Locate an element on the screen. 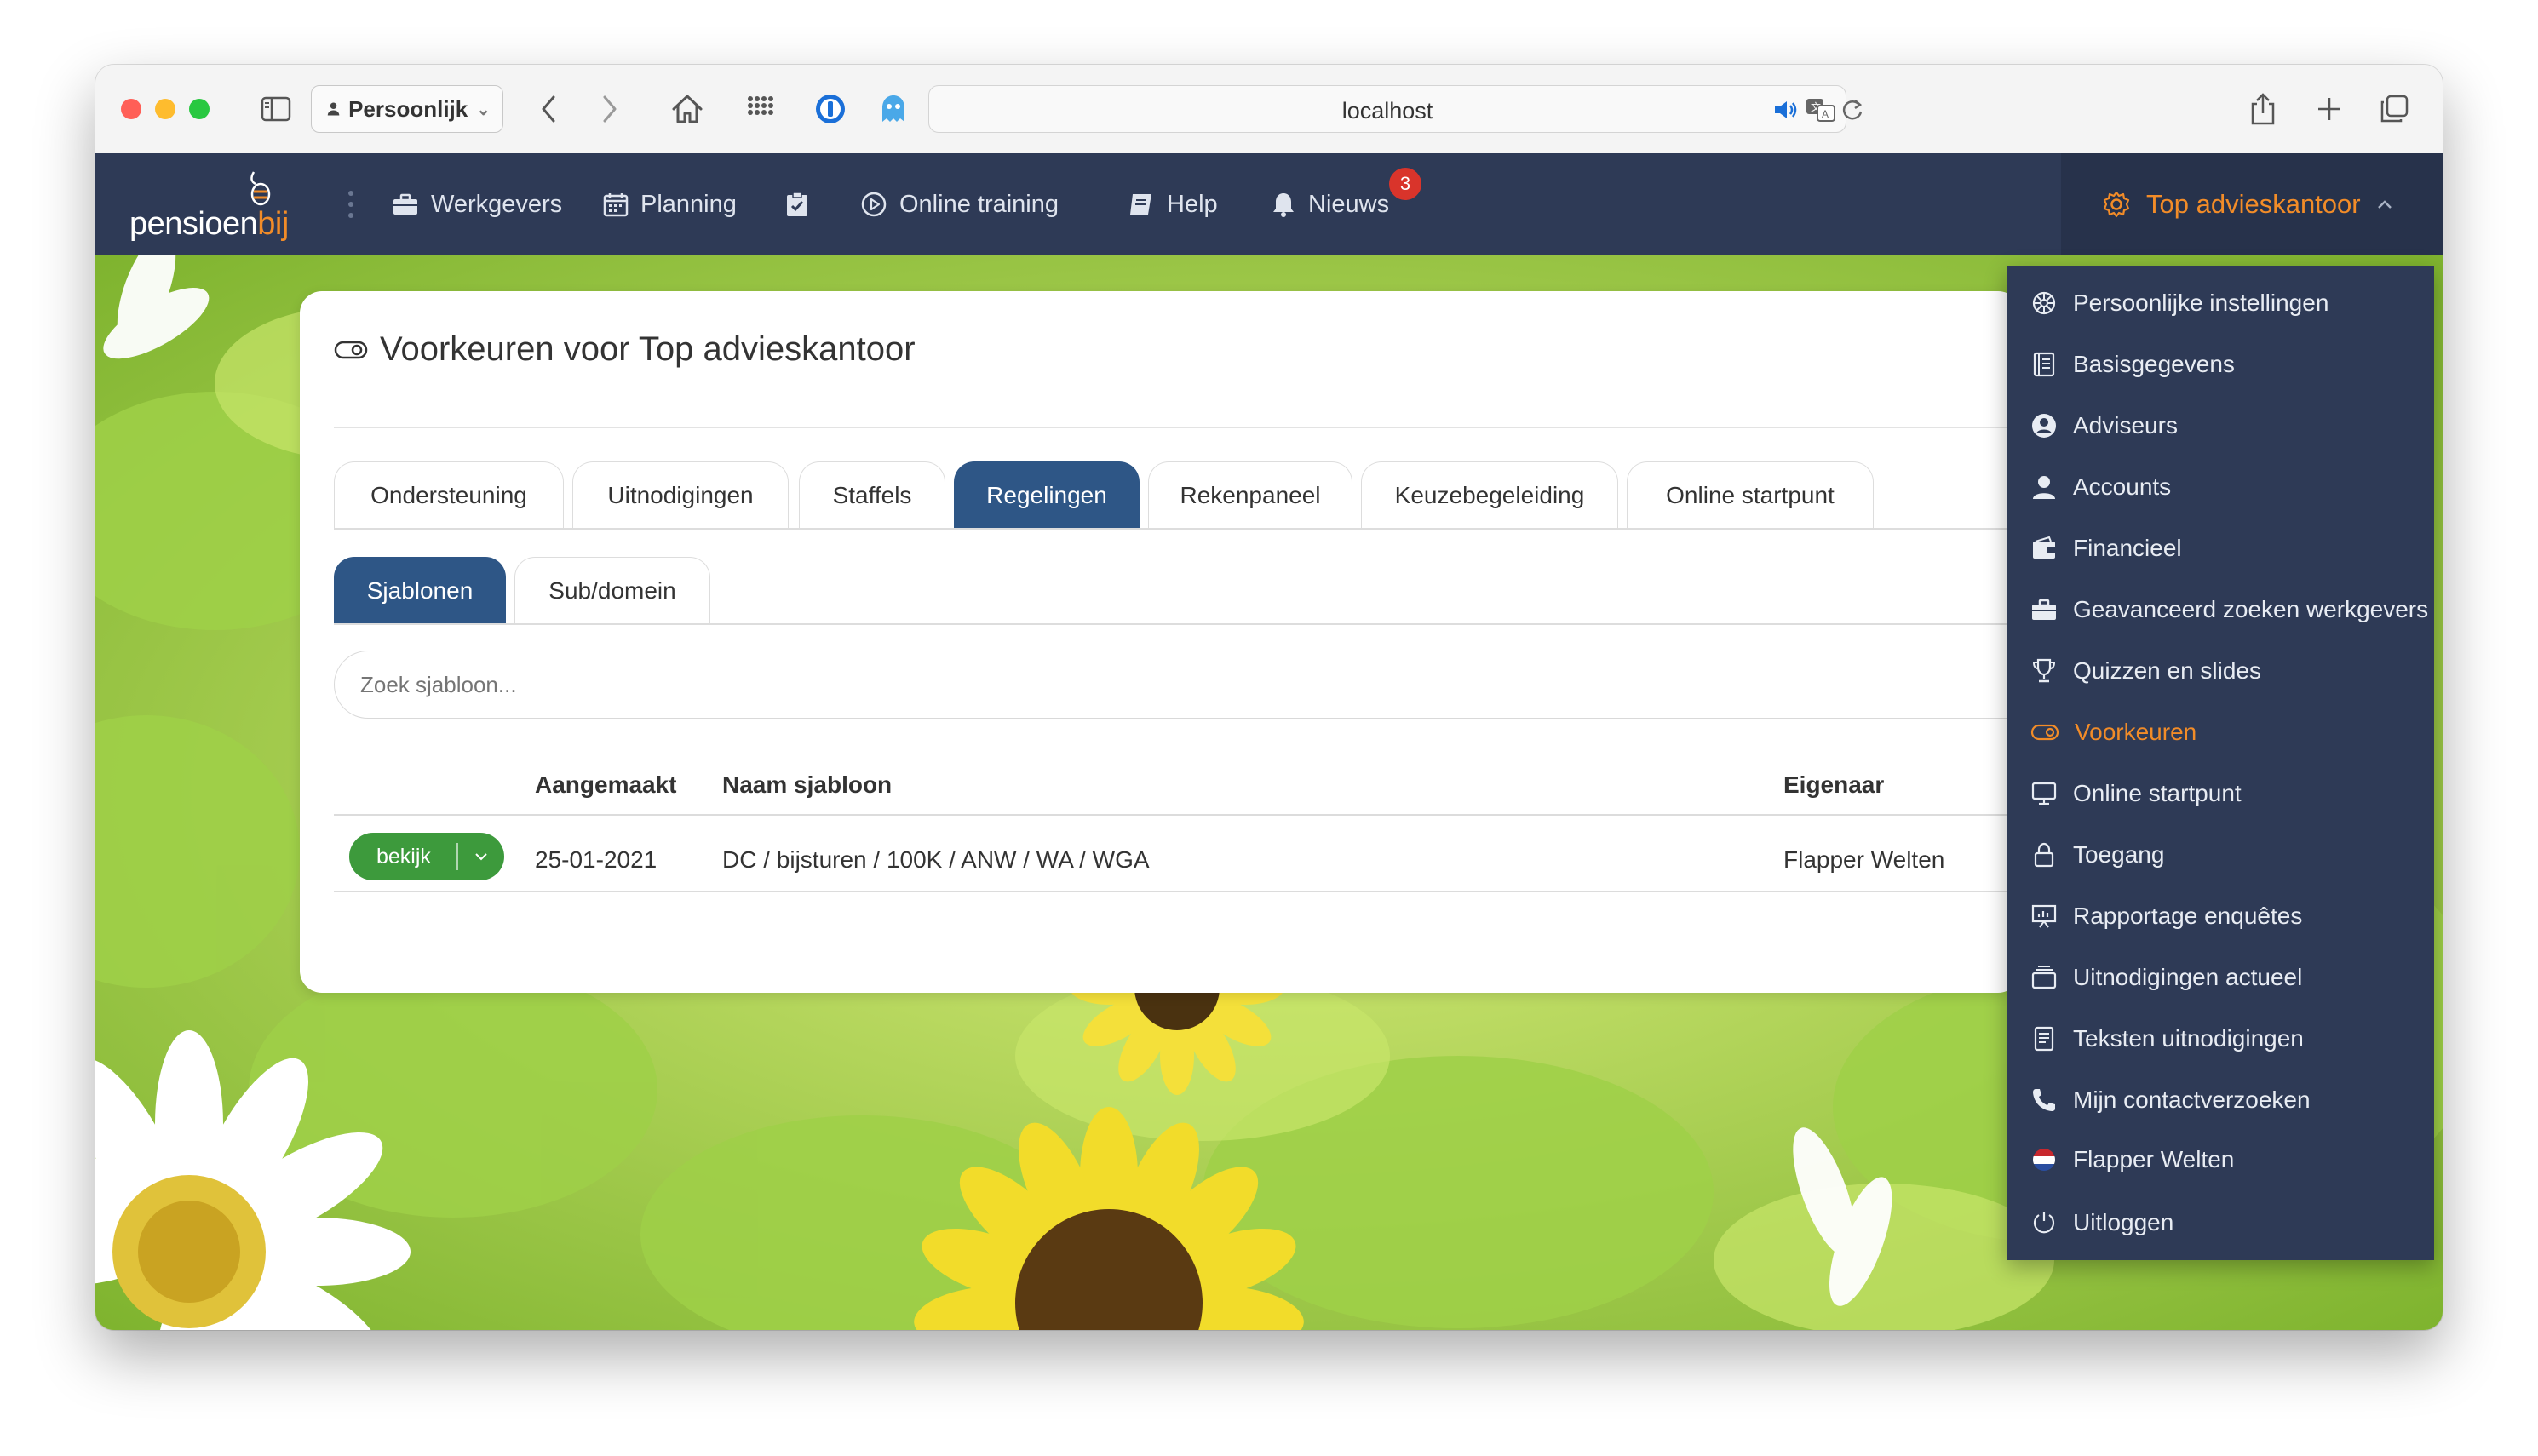 The width and height of the screenshot is (2538, 1456). tab-ondersteuning: Ondersteuning is located at coordinates (449, 494).